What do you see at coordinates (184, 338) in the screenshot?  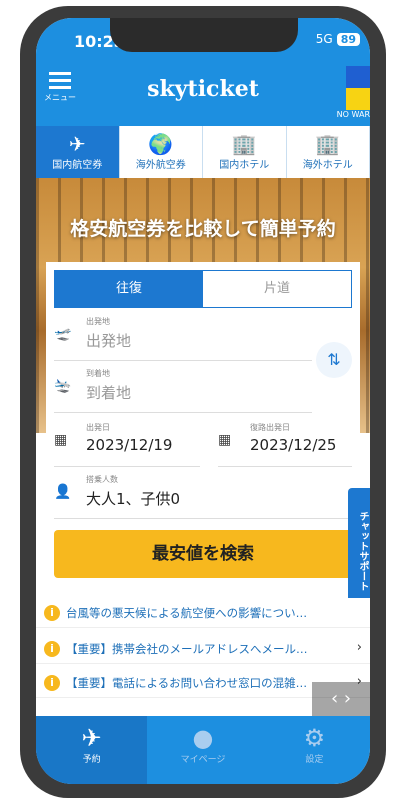 I see `origin-field: 🛫 出発地 出発地` at bounding box center [184, 338].